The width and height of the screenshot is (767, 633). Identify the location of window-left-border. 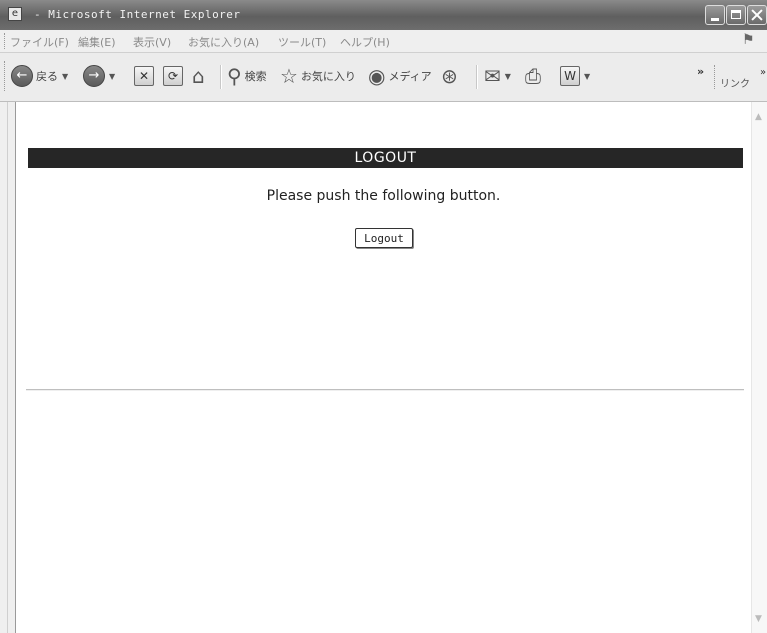
(7, 367).